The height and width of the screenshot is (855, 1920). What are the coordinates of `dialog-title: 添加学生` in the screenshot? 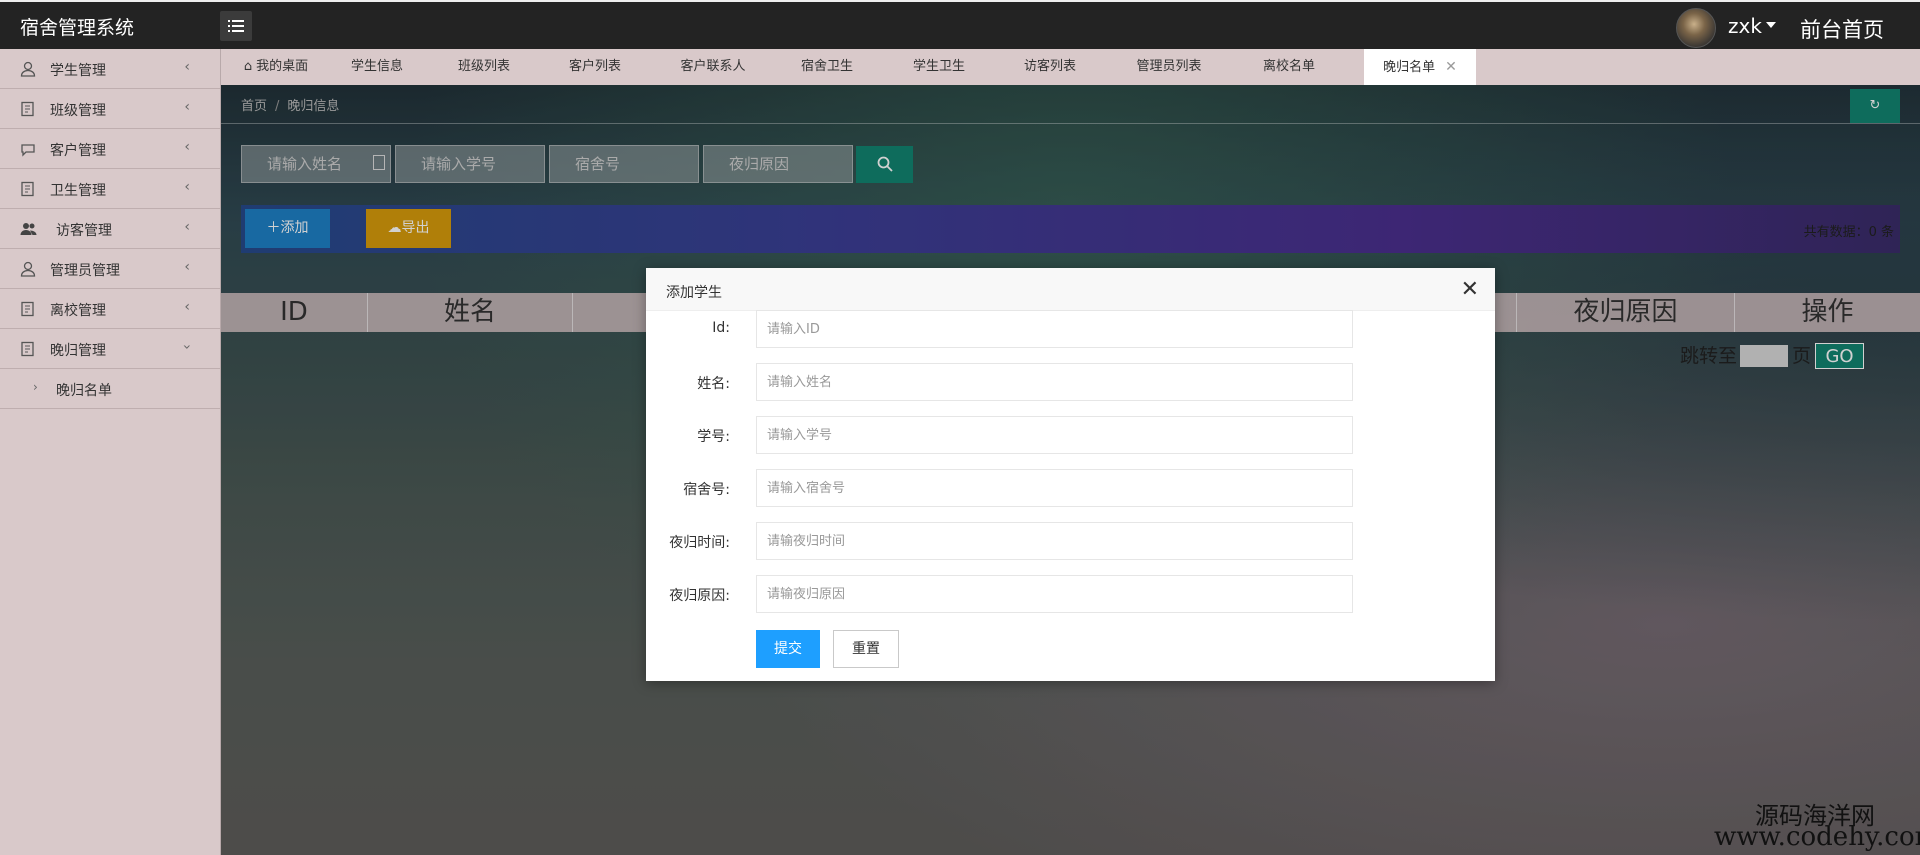 It's located at (694, 293).